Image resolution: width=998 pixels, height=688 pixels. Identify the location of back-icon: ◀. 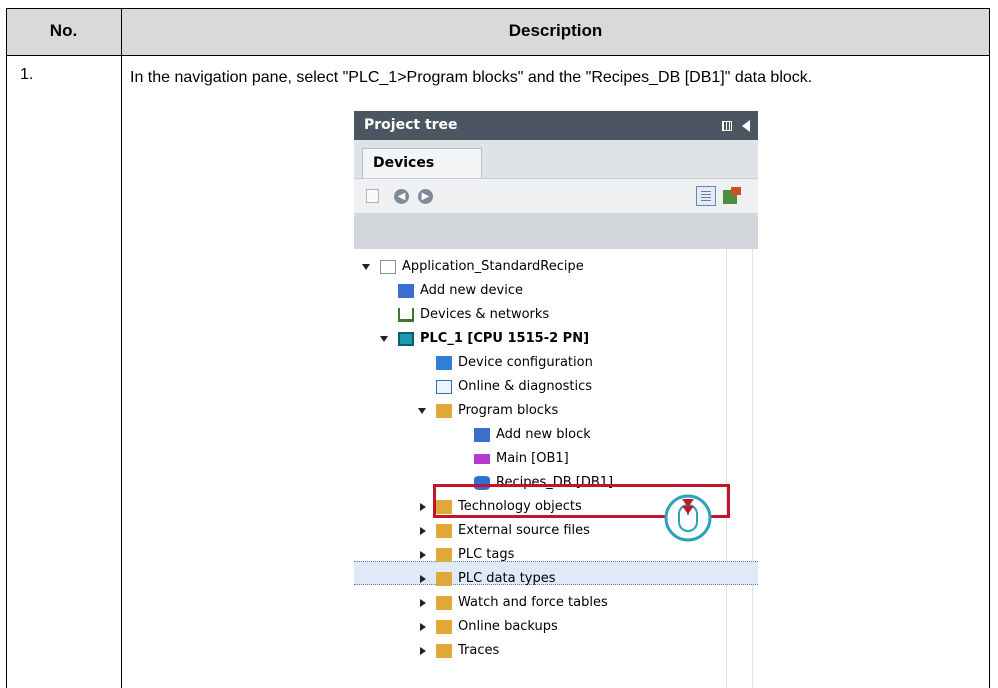
(401, 196).